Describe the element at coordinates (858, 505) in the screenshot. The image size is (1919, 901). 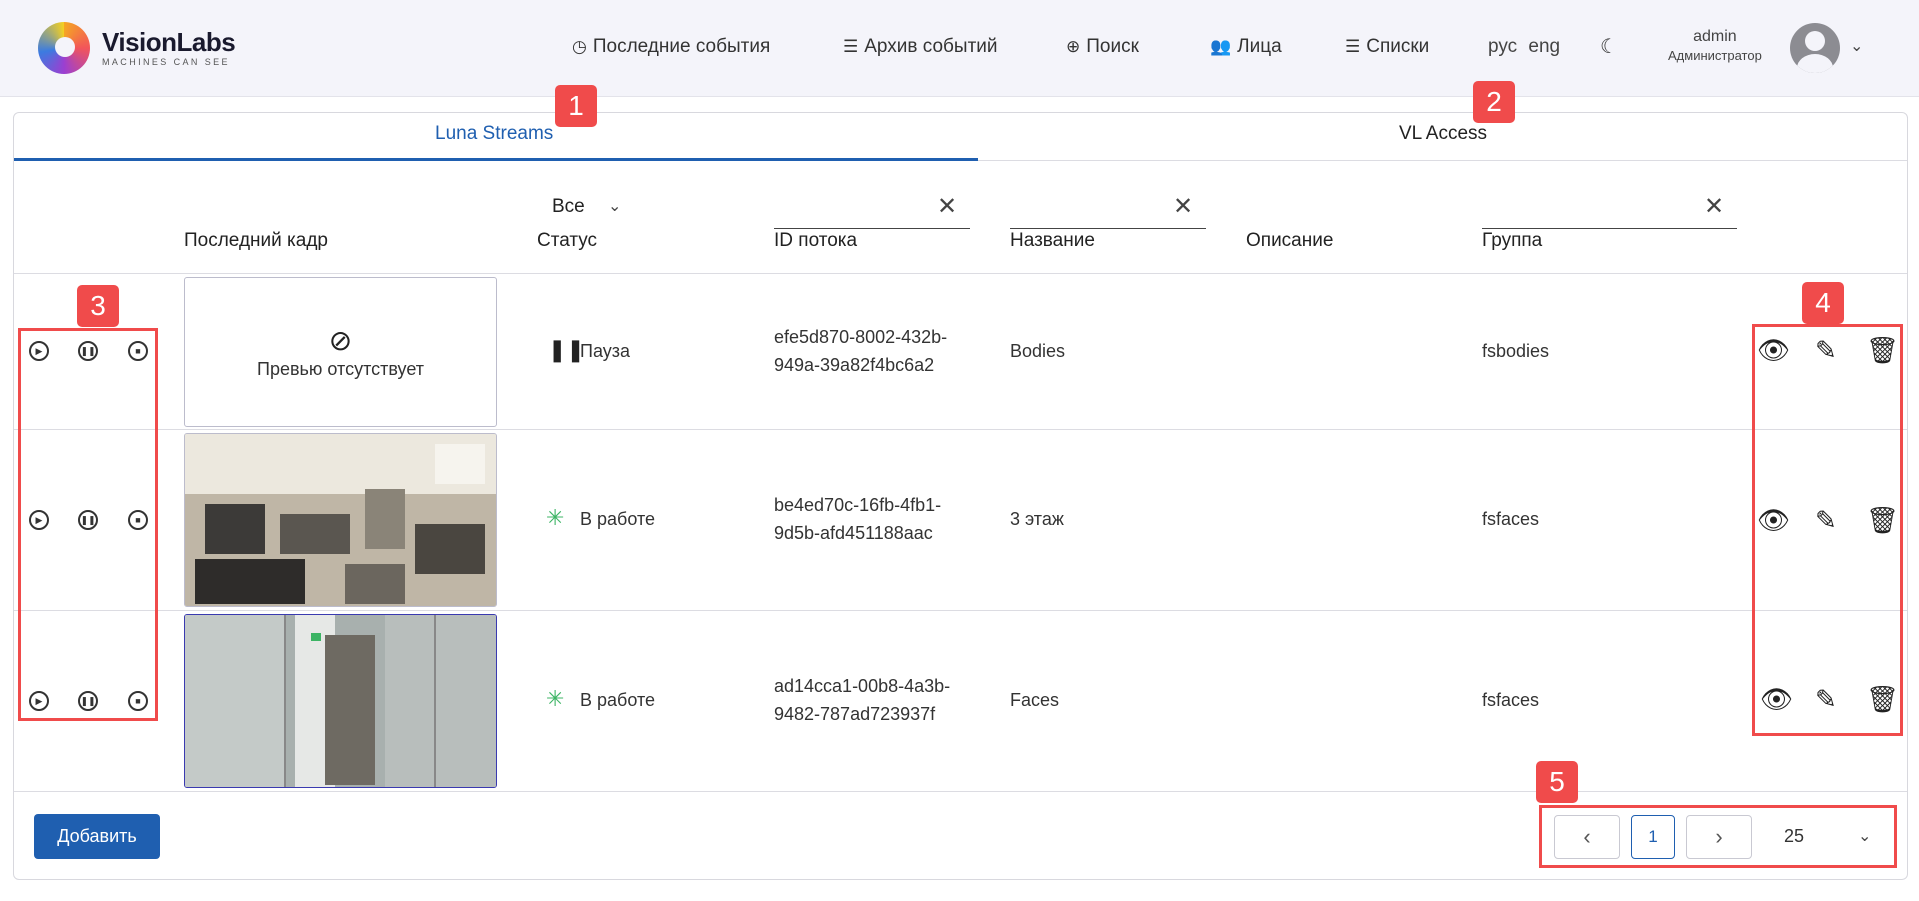
I see `stream-id-line1: be4ed70c-16fb-4fb1-` at that location.